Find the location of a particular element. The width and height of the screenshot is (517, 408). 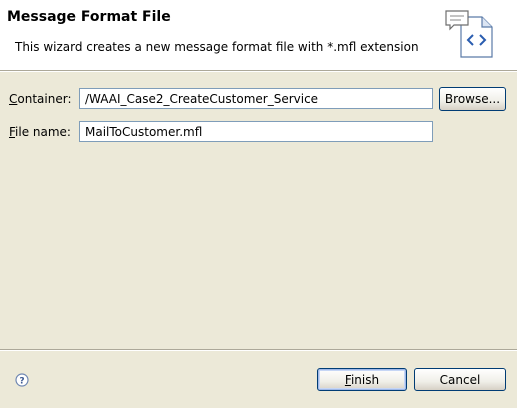

finish-button: Finish is located at coordinates (362, 379).